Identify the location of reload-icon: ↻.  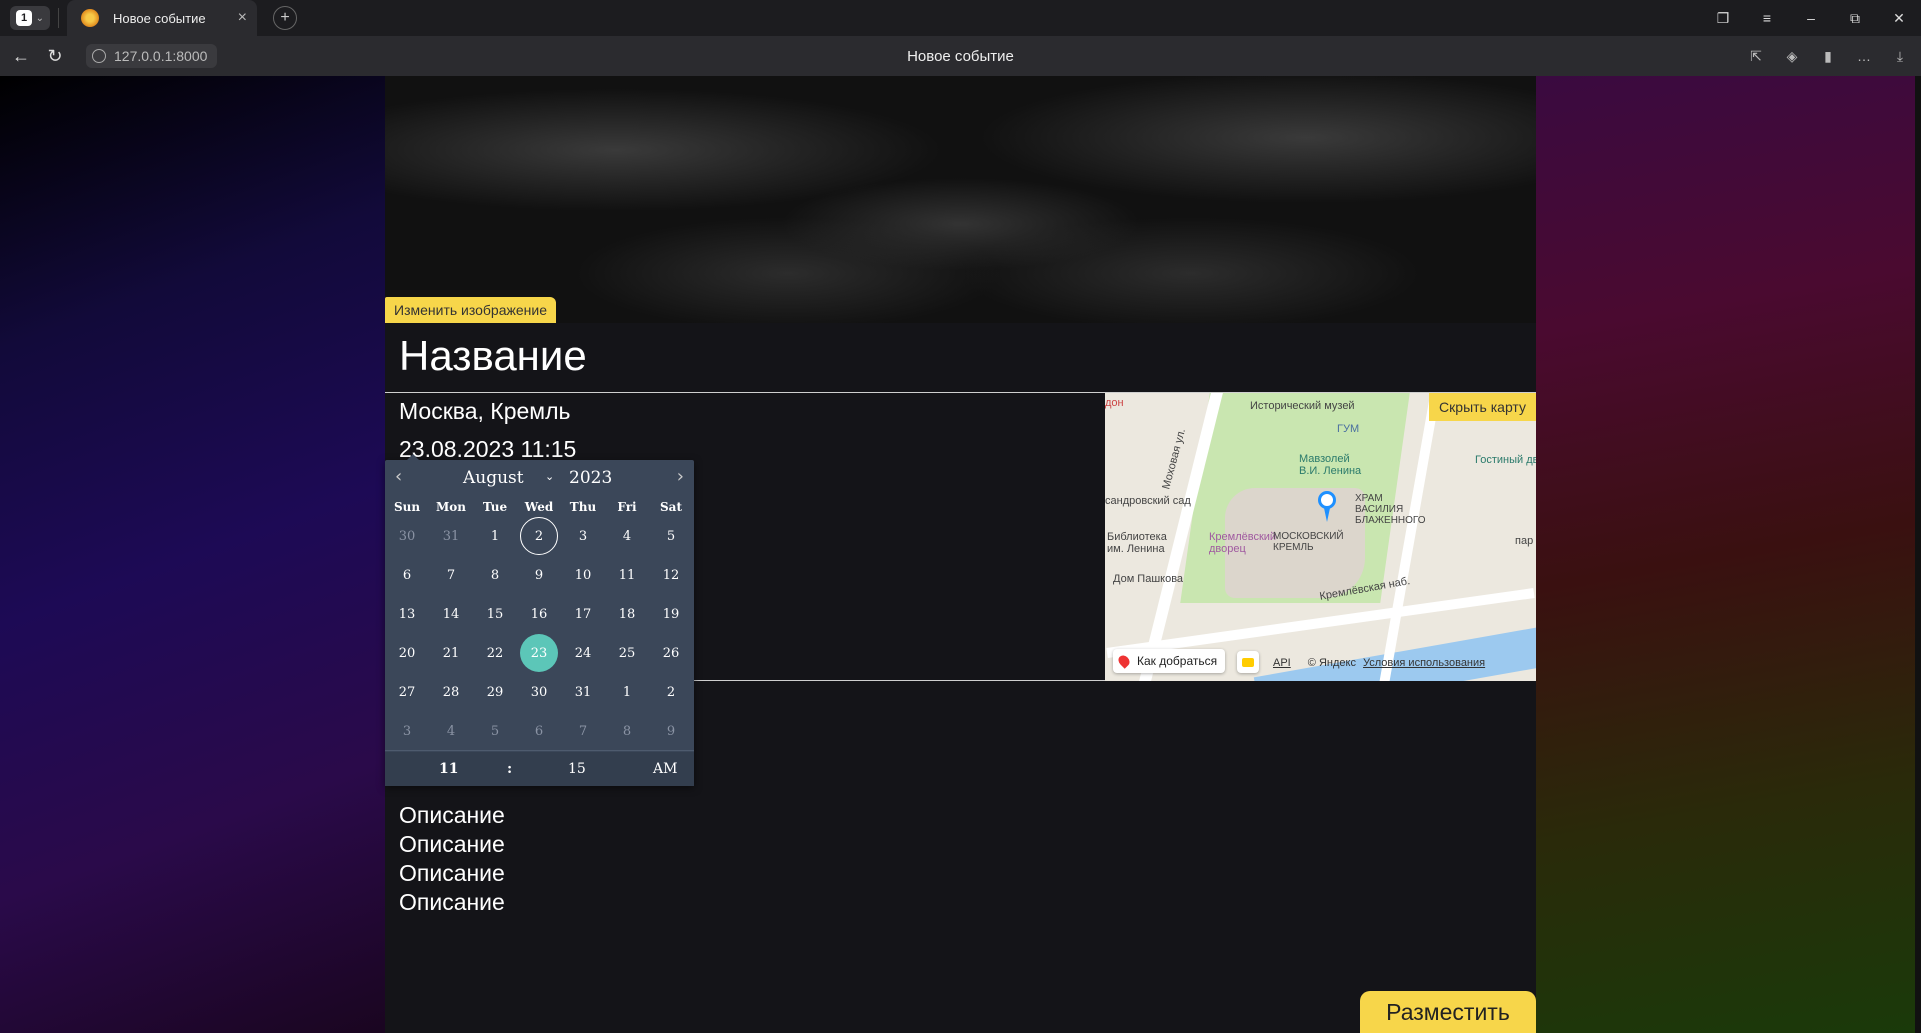
(55, 56).